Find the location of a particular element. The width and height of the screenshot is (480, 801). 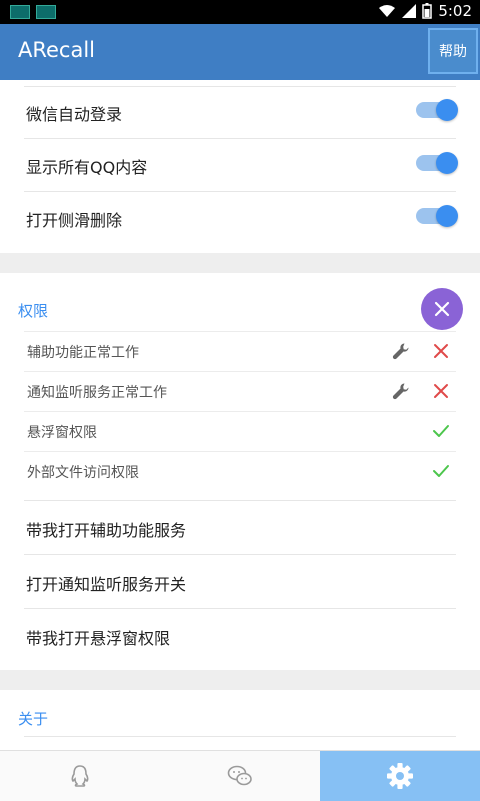

close-fab-button is located at coordinates (442, 309).